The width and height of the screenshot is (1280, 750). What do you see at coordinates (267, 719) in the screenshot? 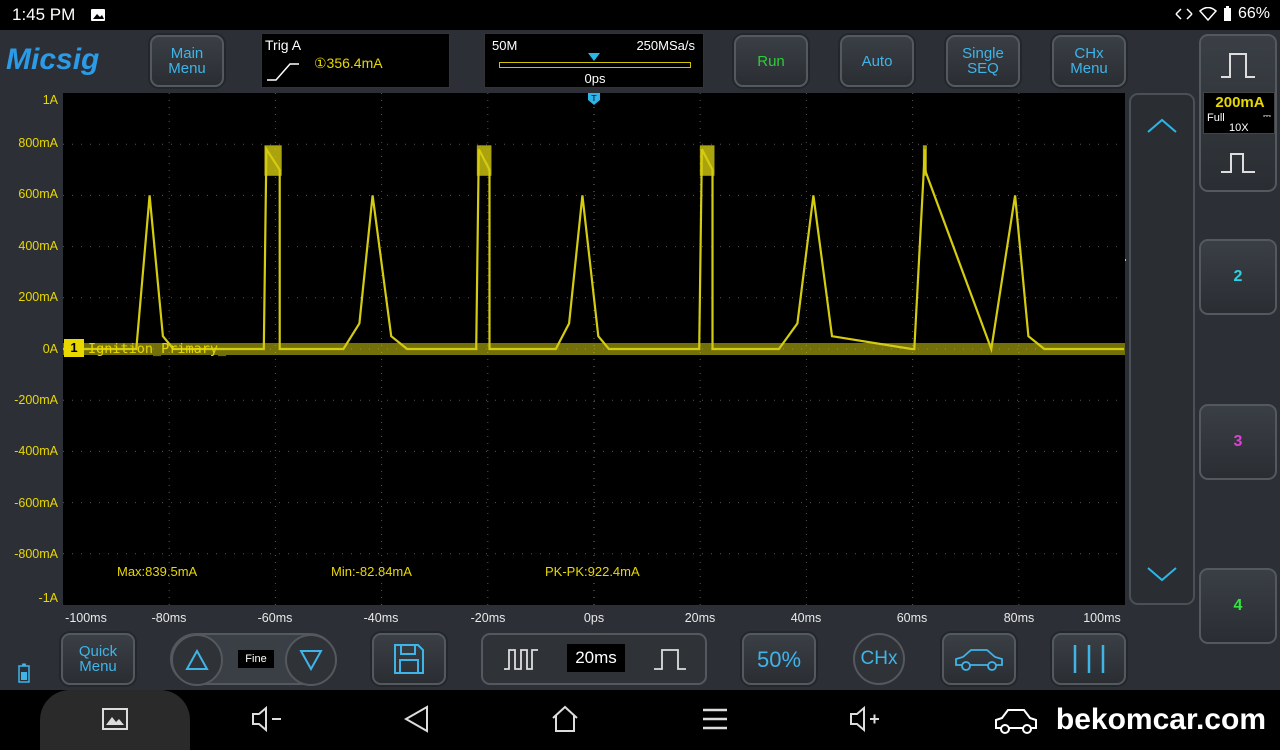
I see `volume-down-icon` at bounding box center [267, 719].